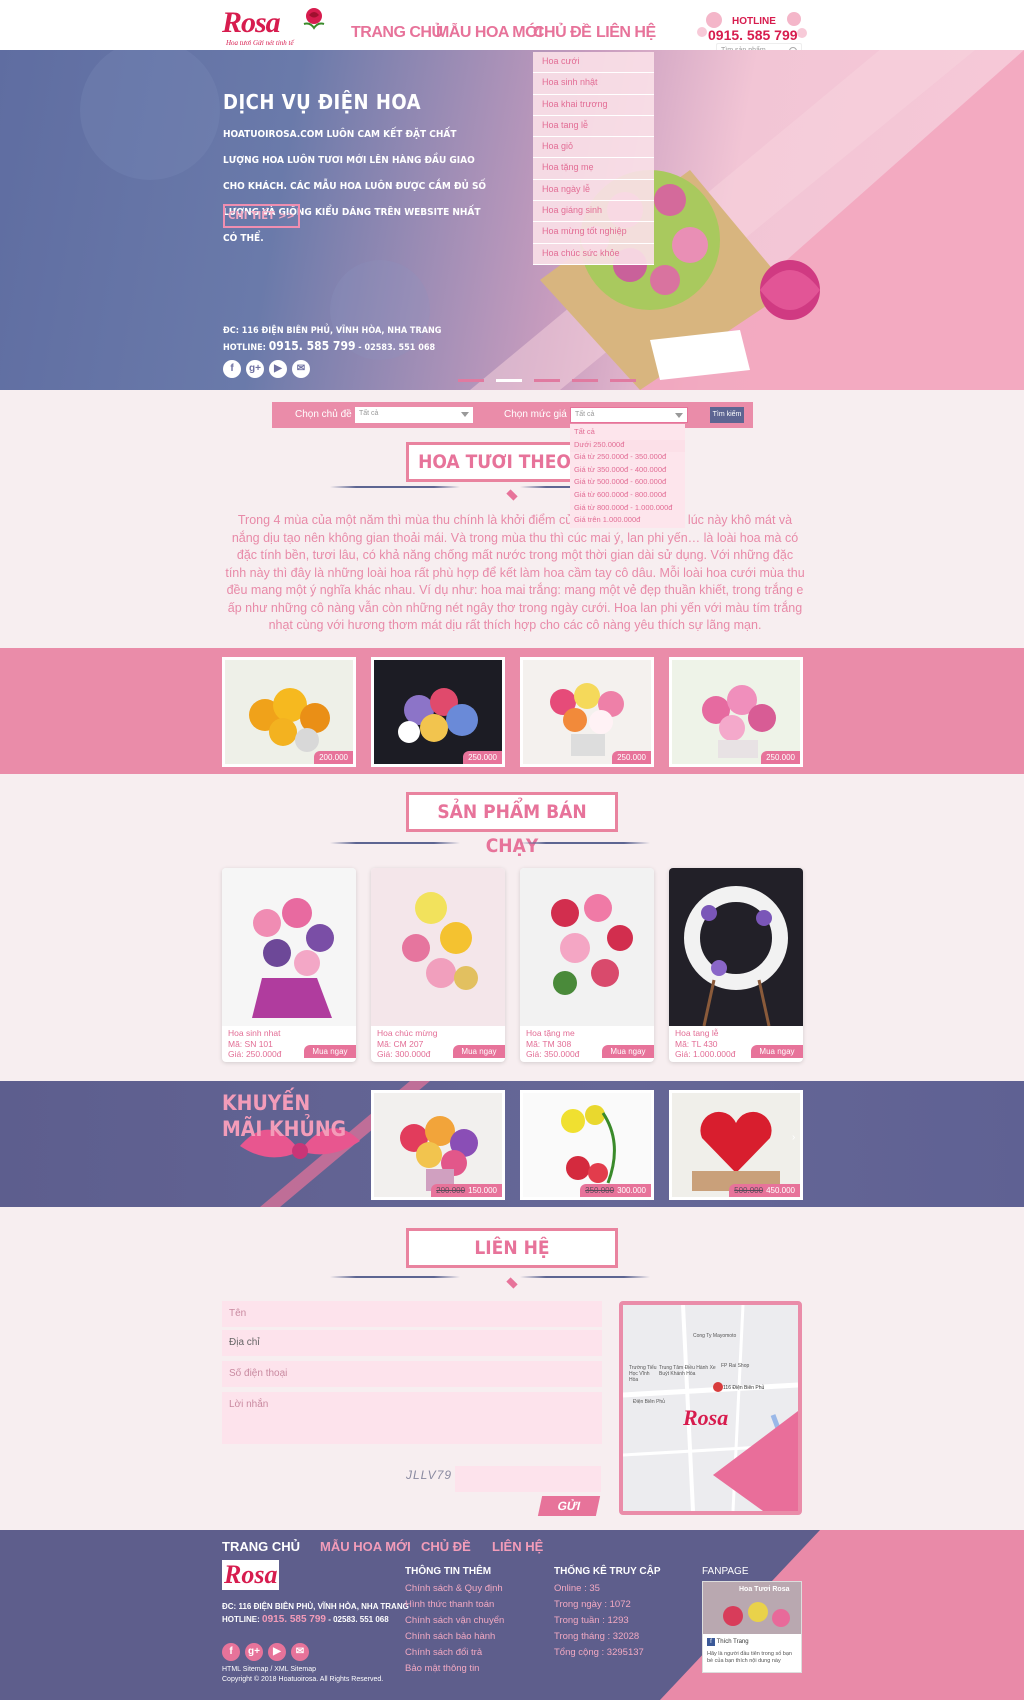 The height and width of the screenshot is (1700, 1024). Describe the element at coordinates (443, 1652) in the screenshot. I see `footer-link: Chính sách đổi trả` at that location.